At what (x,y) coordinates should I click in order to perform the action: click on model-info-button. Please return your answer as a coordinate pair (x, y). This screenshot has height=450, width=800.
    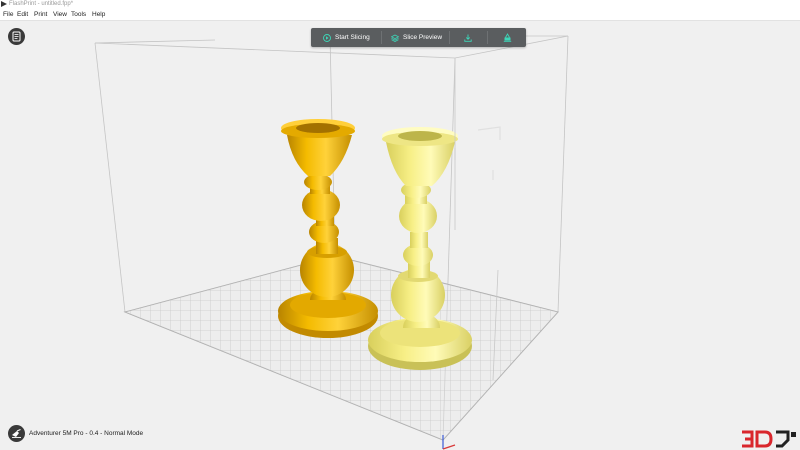
    Looking at the image, I should click on (16, 36).